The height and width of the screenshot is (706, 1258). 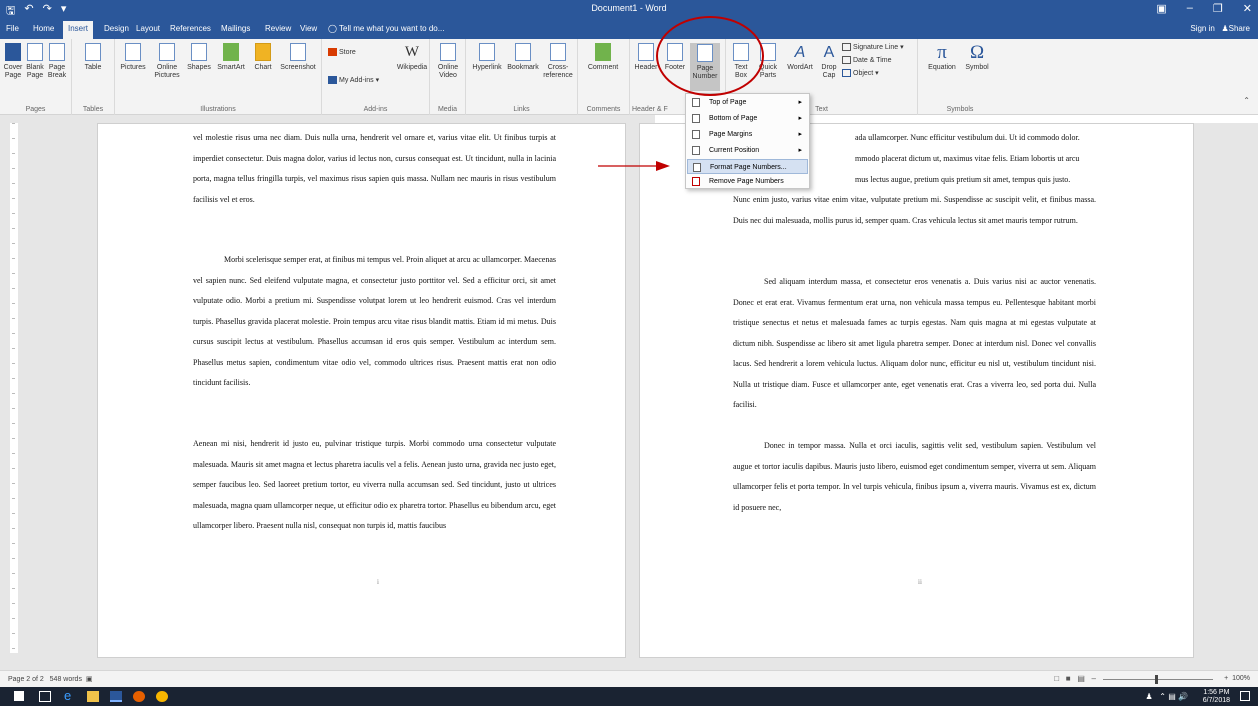 I want to click on close-icon: ✕, so click(x=1247, y=8).